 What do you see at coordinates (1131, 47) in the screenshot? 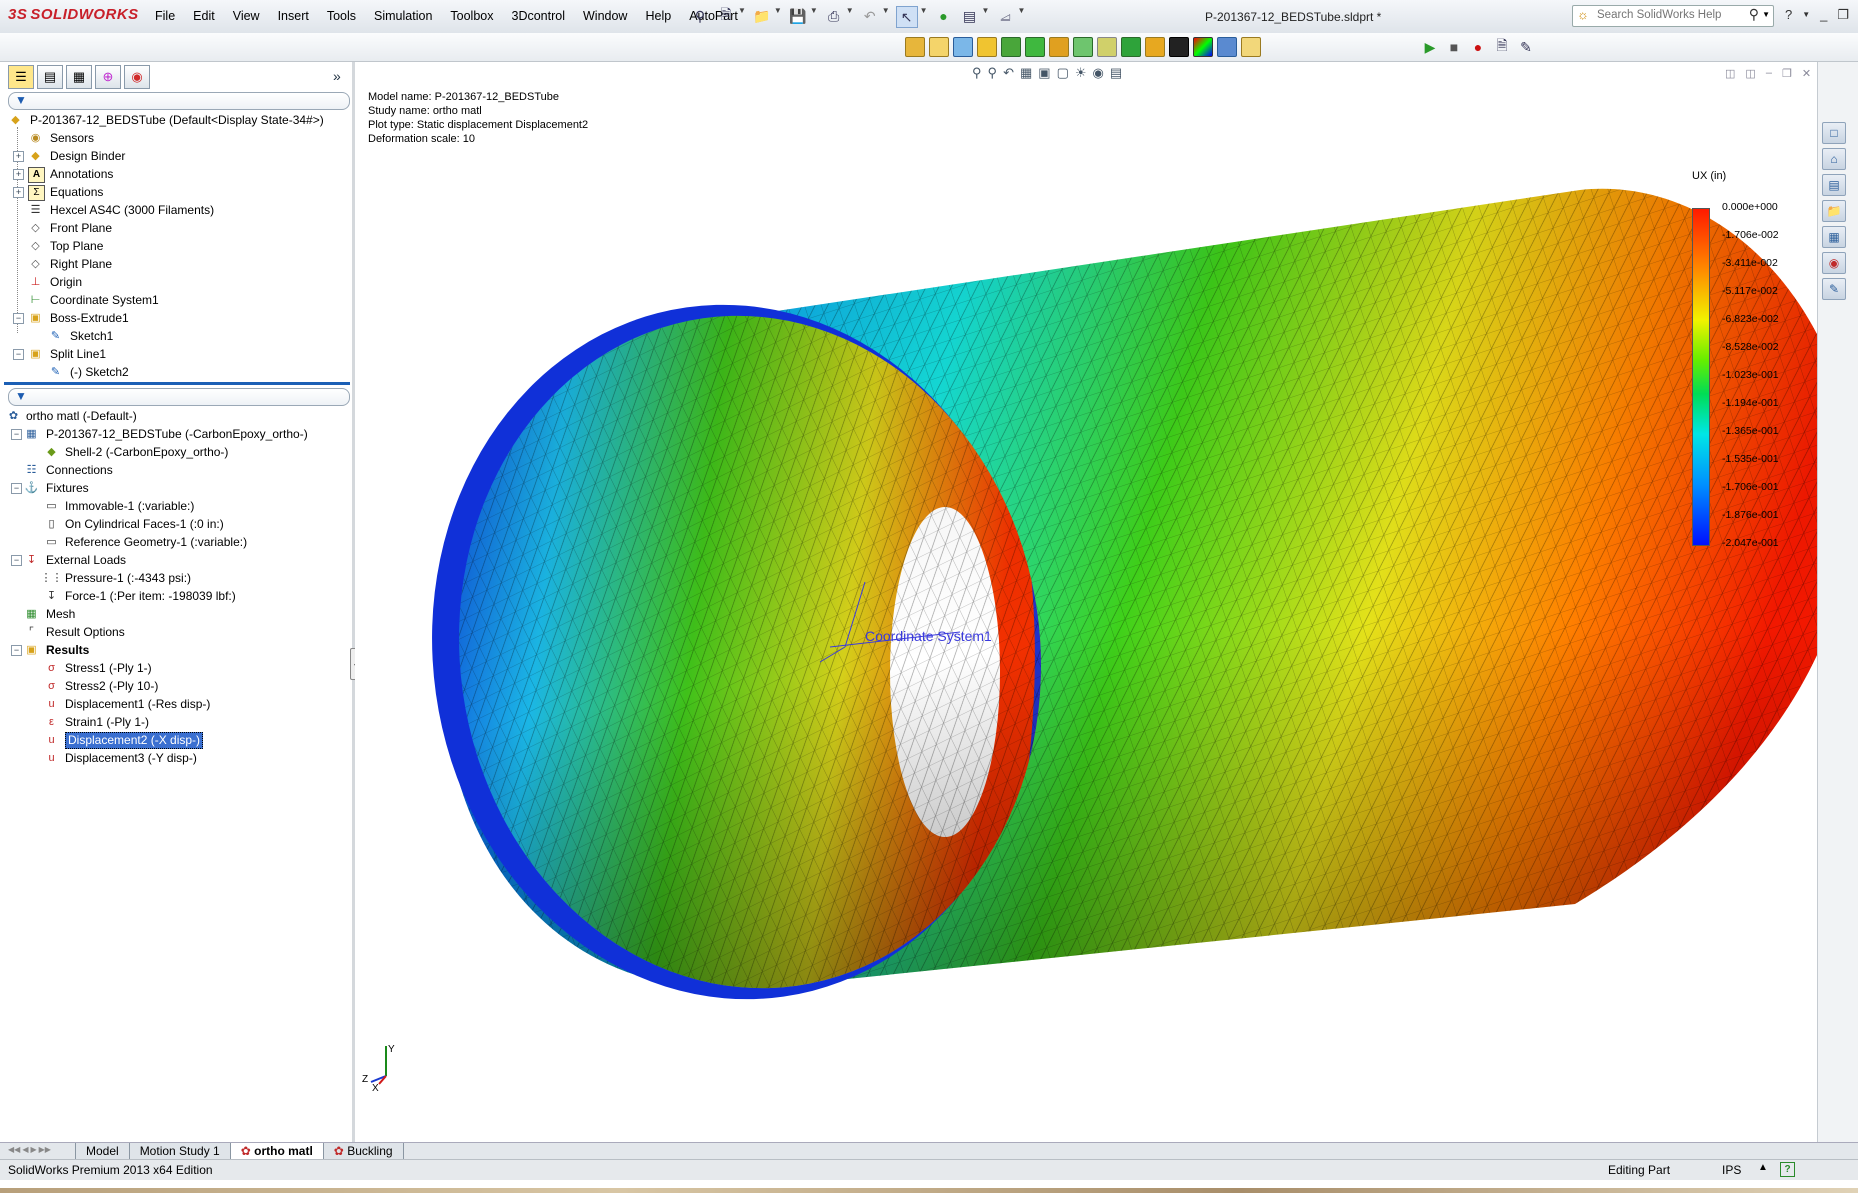
I see `compare-results-icon` at bounding box center [1131, 47].